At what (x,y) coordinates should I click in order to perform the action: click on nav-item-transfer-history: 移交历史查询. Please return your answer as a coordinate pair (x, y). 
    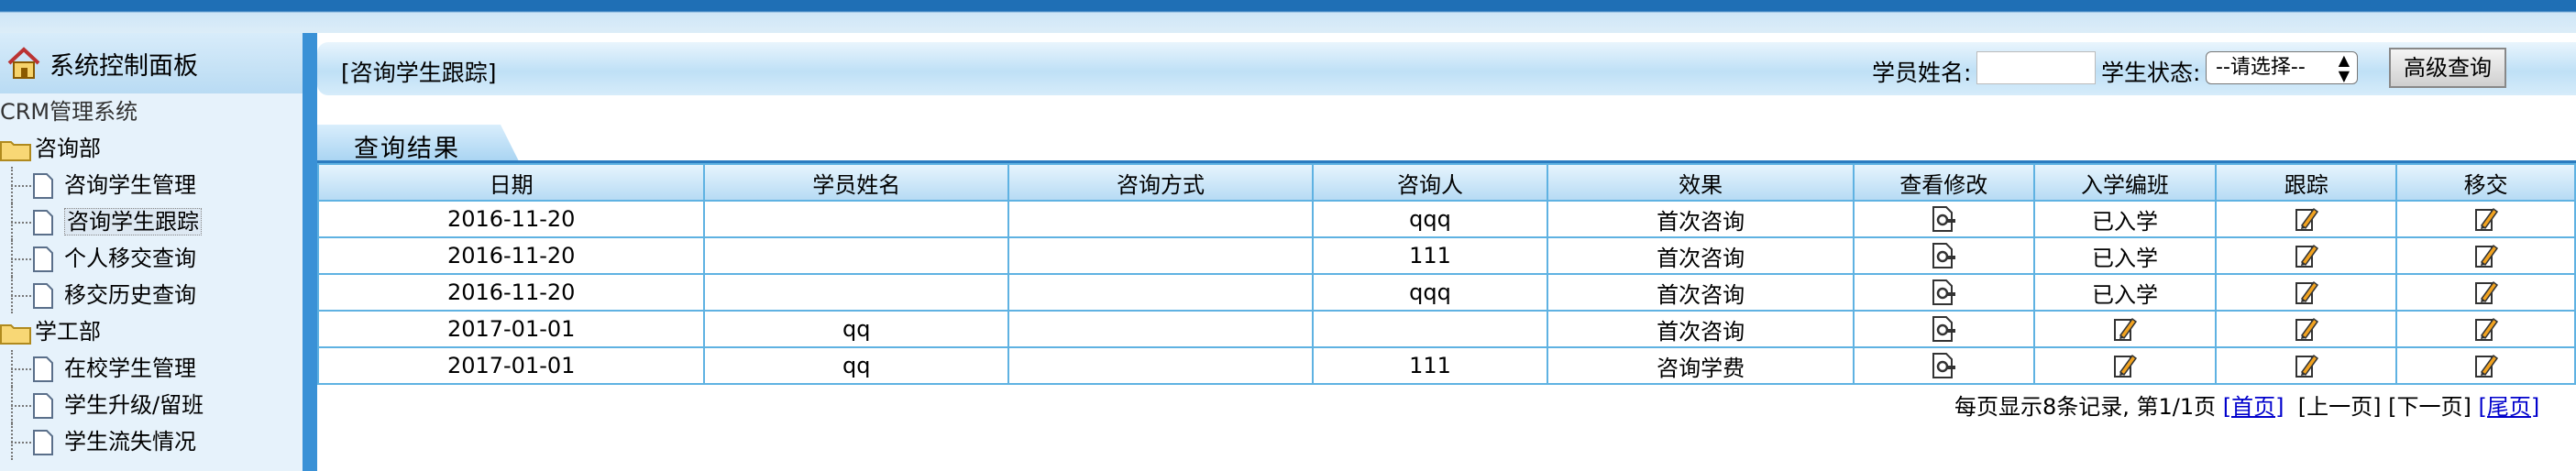
    Looking at the image, I should click on (151, 295).